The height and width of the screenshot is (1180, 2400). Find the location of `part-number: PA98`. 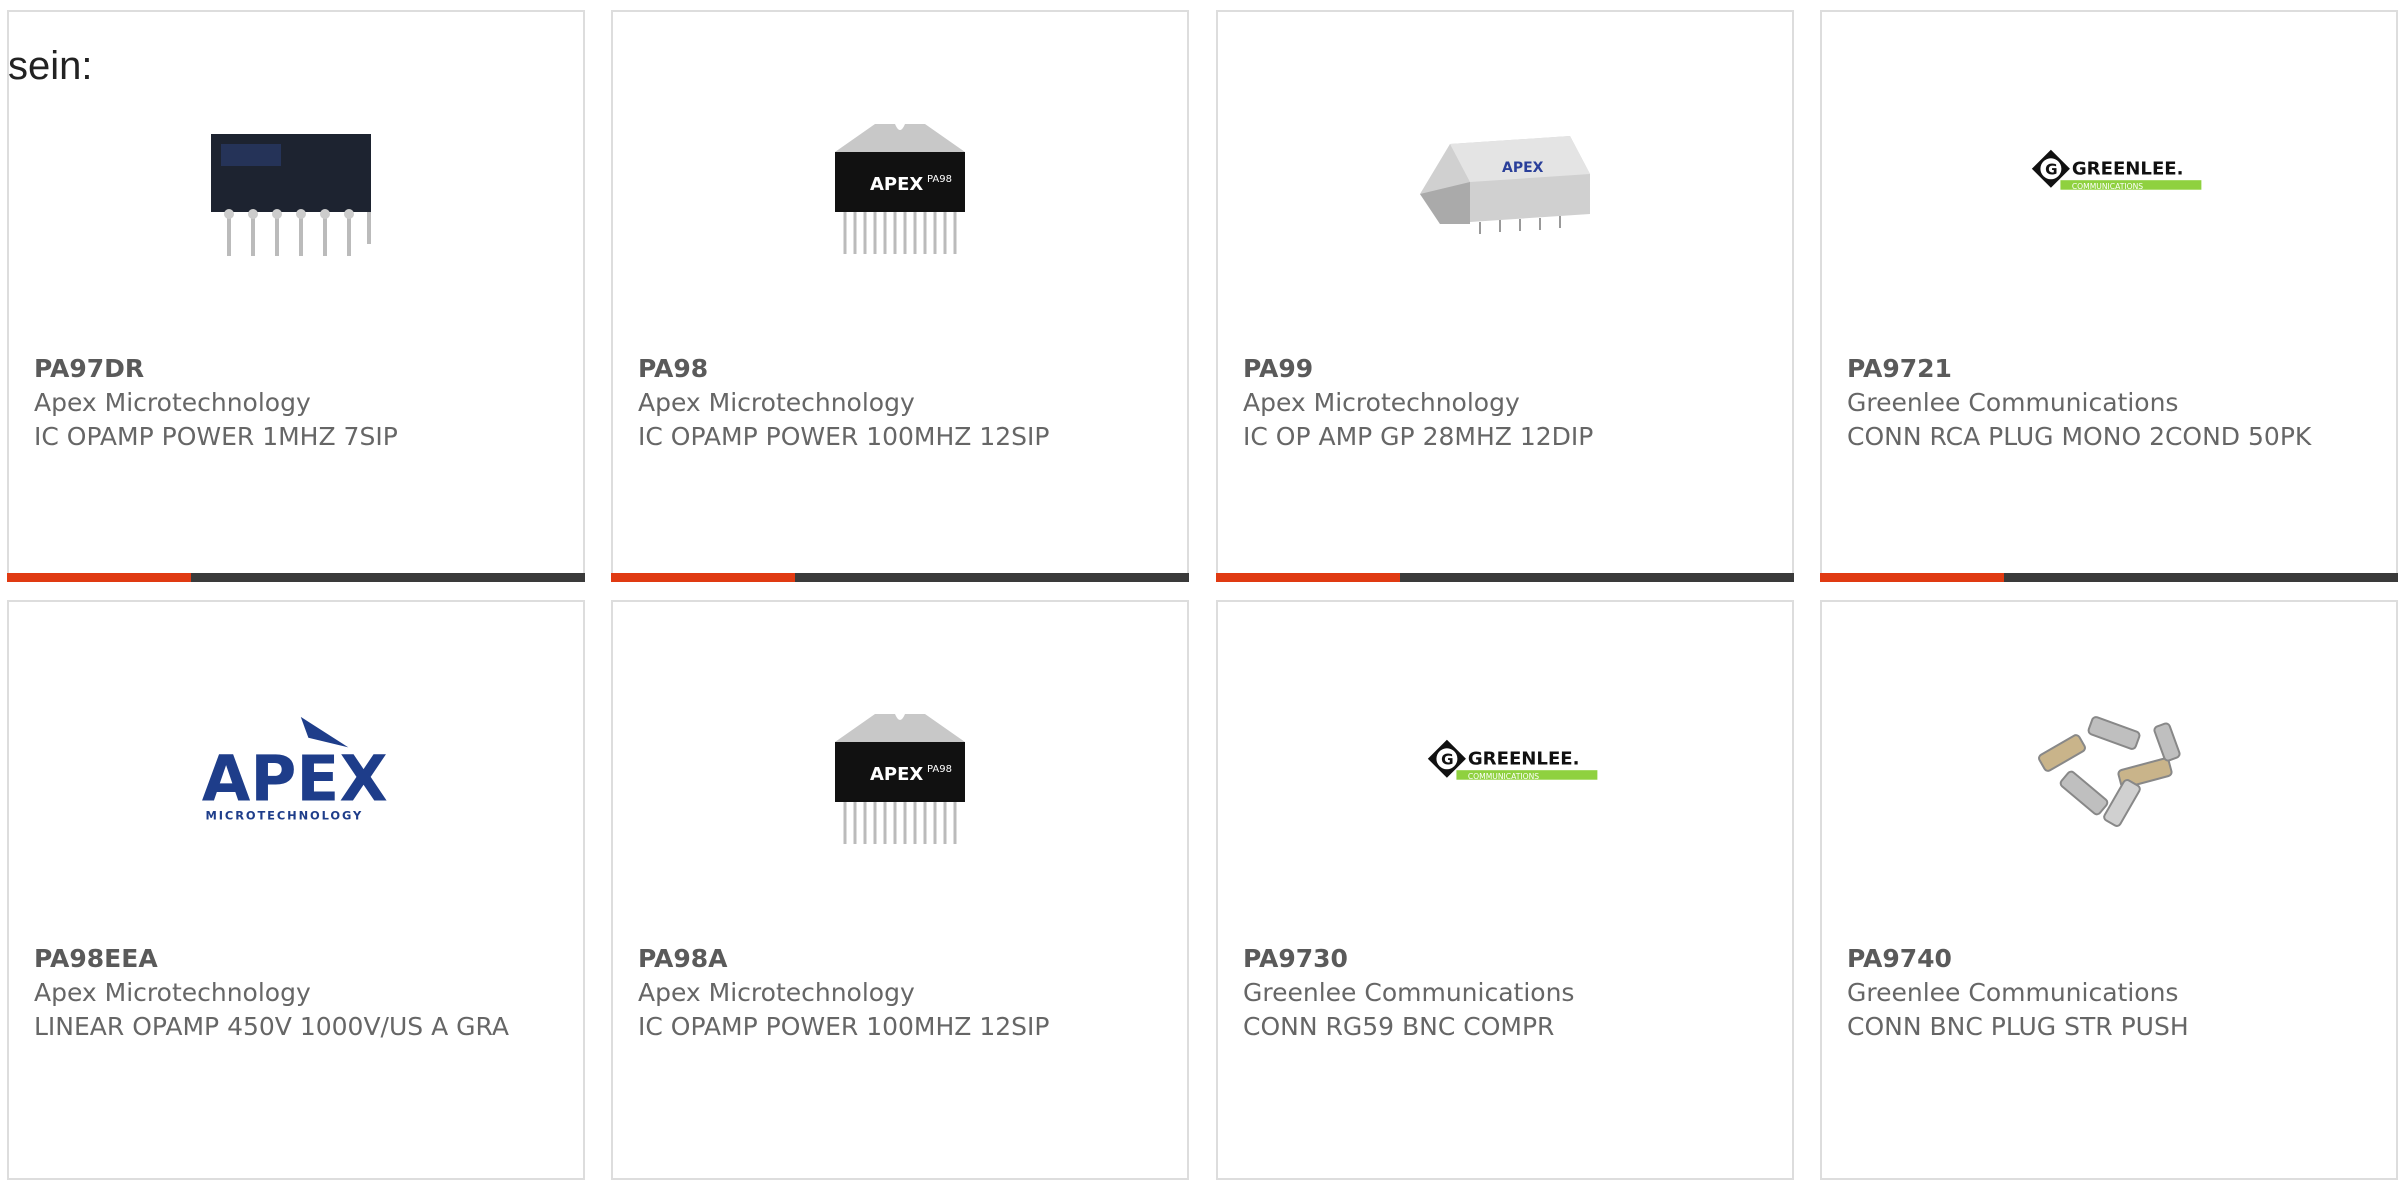

part-number: PA98 is located at coordinates (878, 369).